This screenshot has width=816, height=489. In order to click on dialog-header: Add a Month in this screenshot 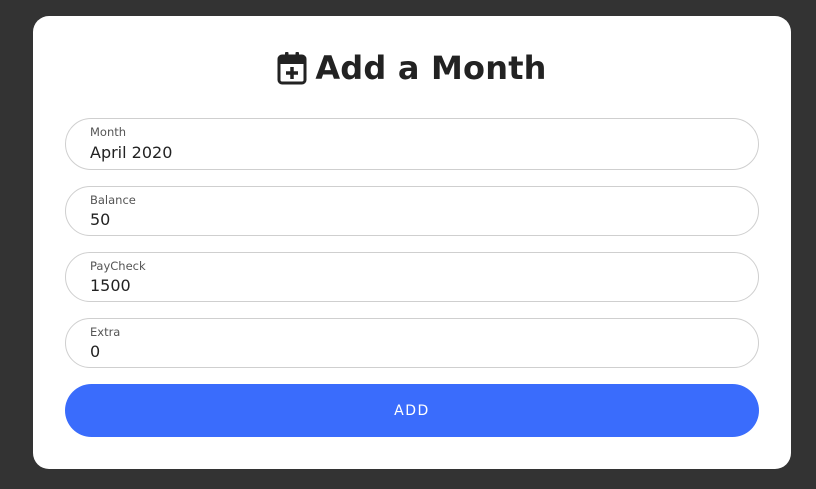, I will do `click(412, 68)`.